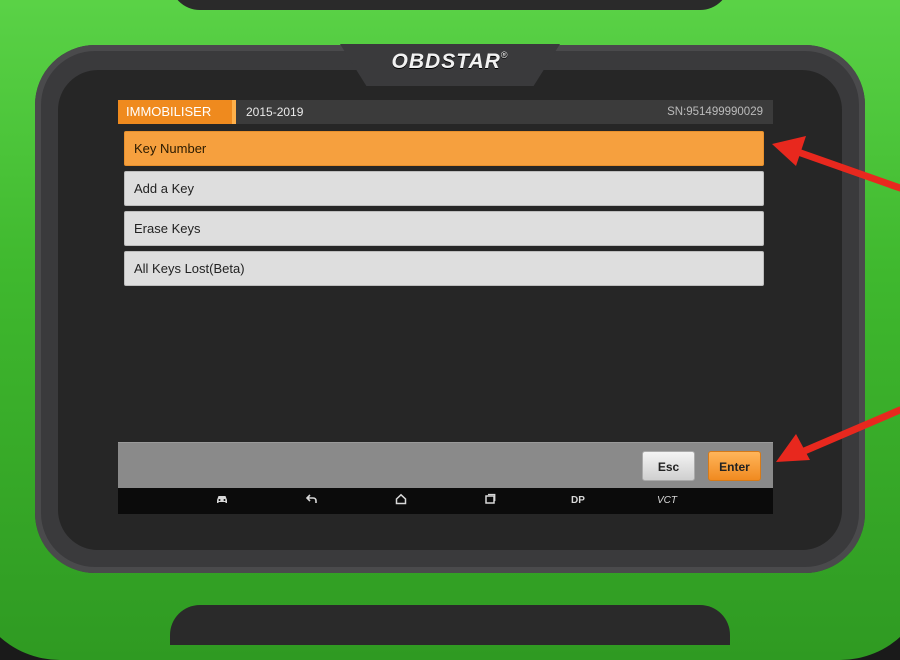 This screenshot has width=900, height=660. Describe the element at coordinates (444, 268) in the screenshot. I see `menu-item-all-keys-lost: All Keys Lost(Beta)` at that location.